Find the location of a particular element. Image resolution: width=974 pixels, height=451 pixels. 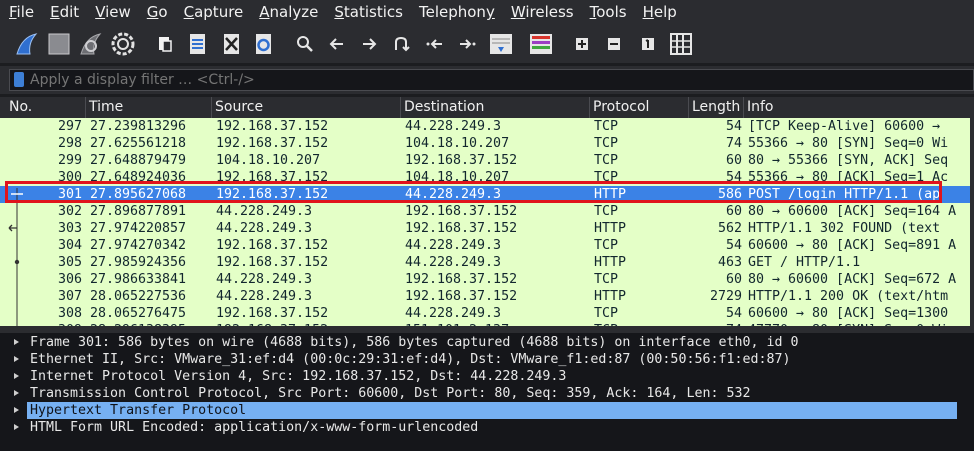

find-packet-icon is located at coordinates (305, 44).